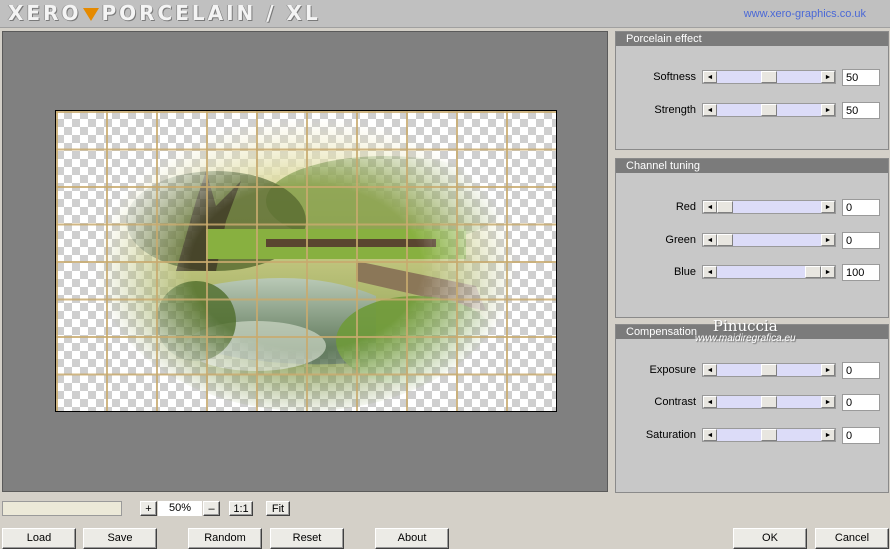  I want to click on param-label: Saturation, so click(670, 435).